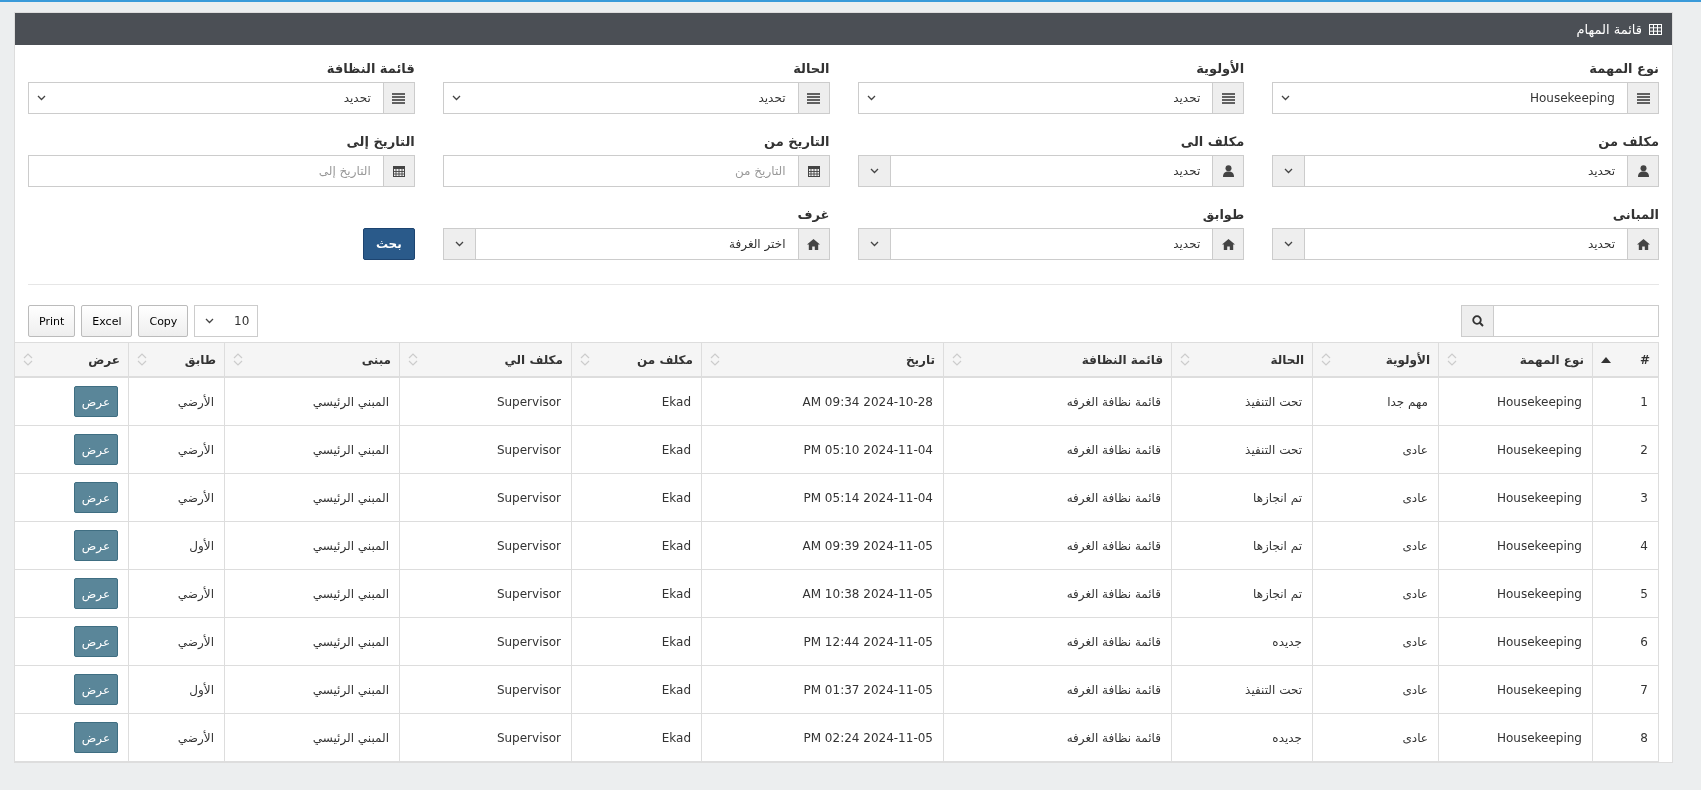  What do you see at coordinates (1287, 359) in the screenshot?
I see `column-header: الحالة` at bounding box center [1287, 359].